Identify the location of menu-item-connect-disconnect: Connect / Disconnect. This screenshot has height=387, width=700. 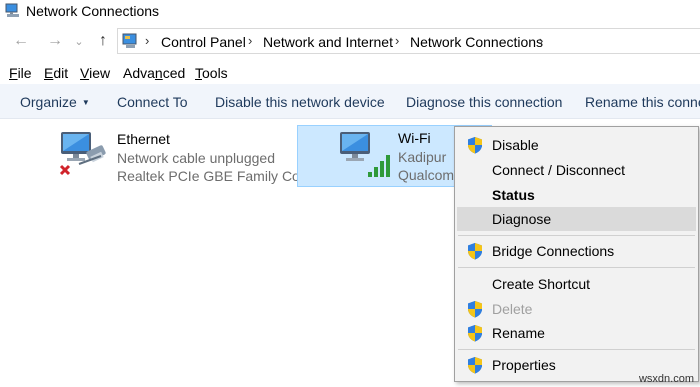
(576, 170).